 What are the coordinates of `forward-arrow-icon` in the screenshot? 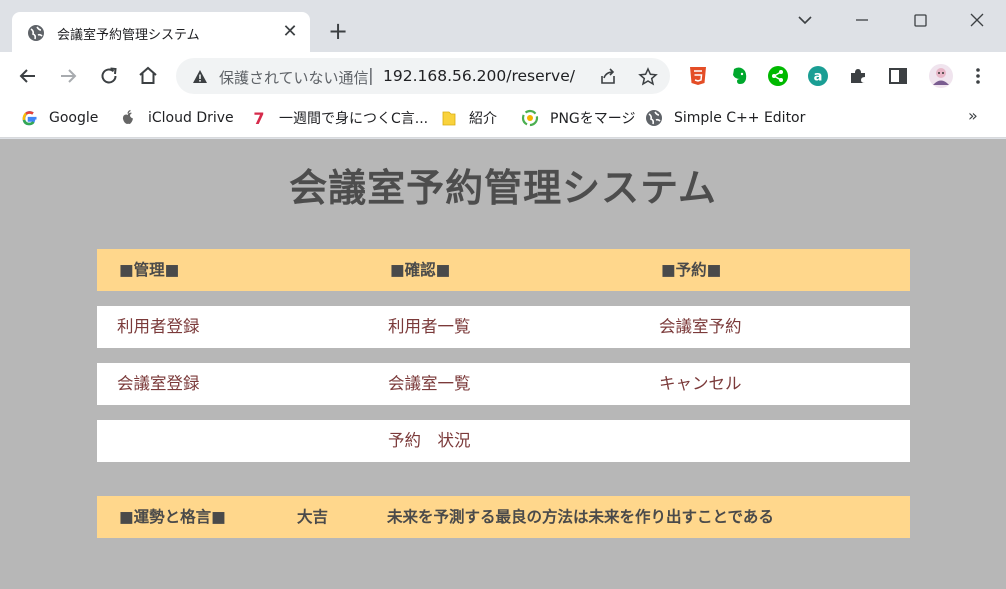 It's located at (68, 76).